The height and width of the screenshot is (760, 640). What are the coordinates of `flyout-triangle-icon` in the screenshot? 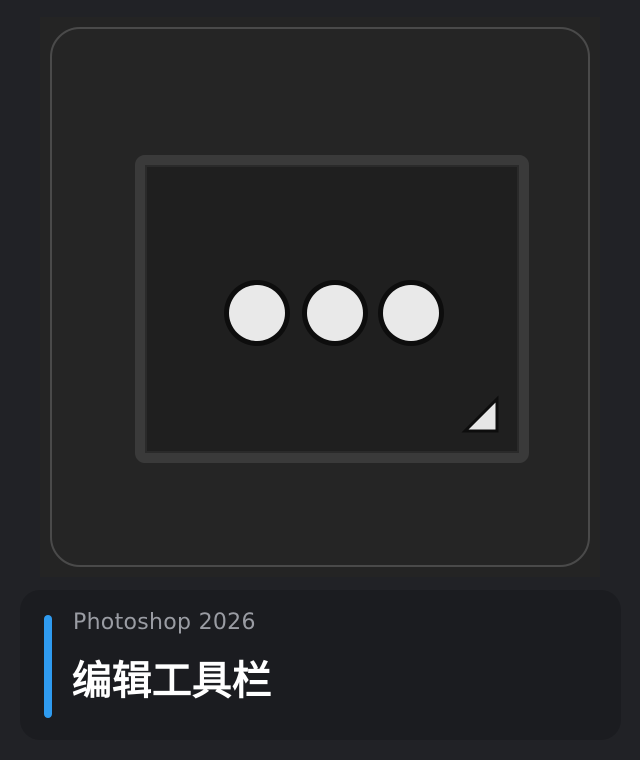 It's located at (480, 414).